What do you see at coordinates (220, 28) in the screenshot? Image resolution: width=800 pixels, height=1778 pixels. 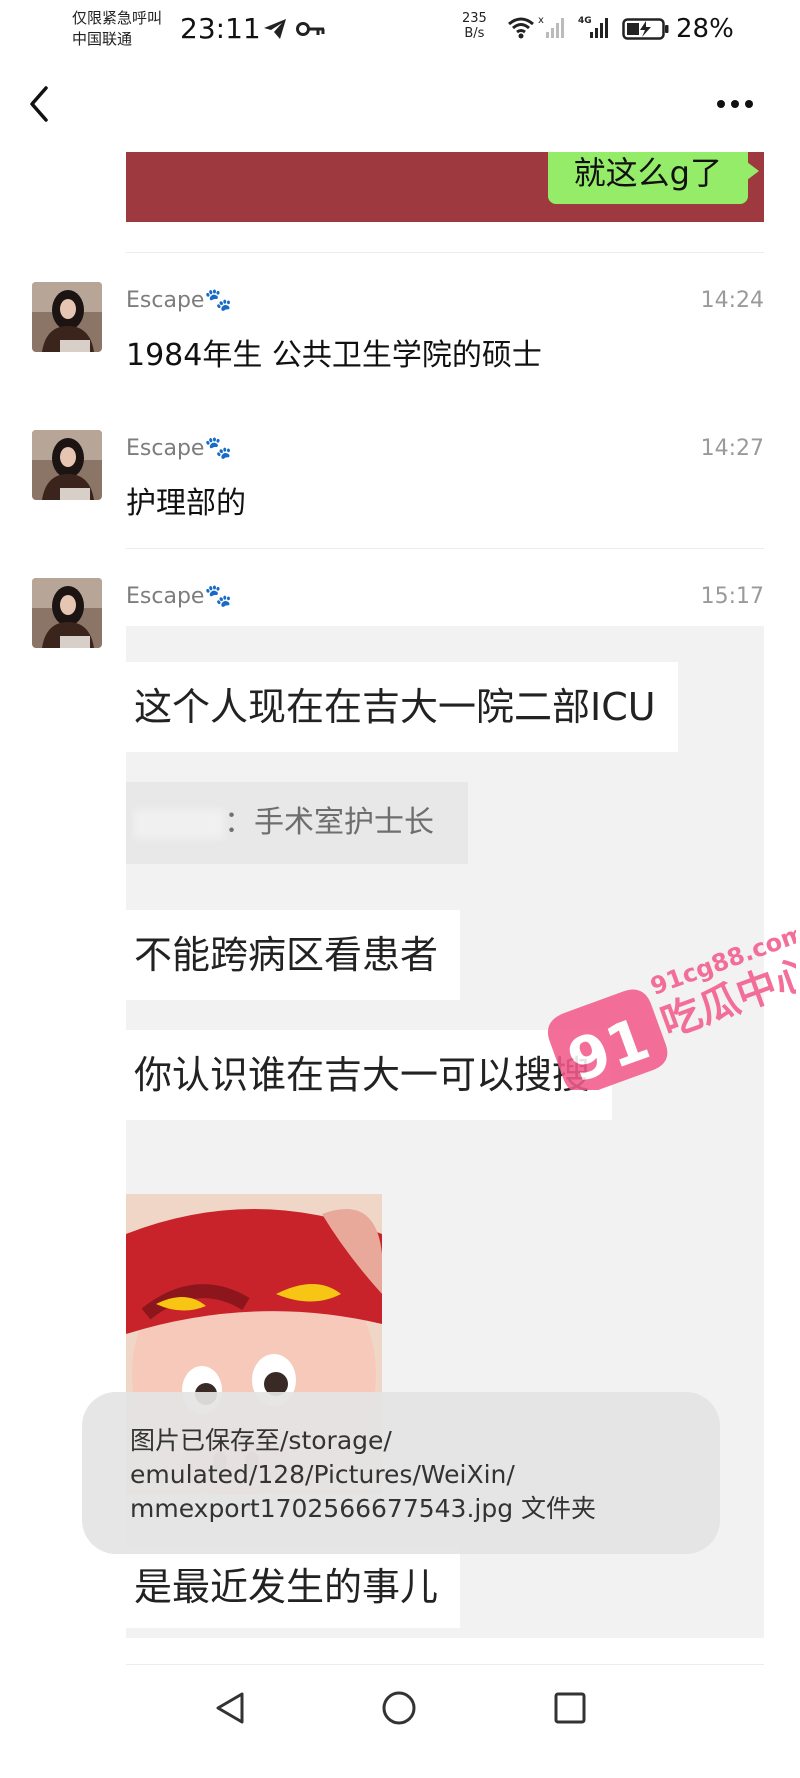 I see `status-time: 23:11` at bounding box center [220, 28].